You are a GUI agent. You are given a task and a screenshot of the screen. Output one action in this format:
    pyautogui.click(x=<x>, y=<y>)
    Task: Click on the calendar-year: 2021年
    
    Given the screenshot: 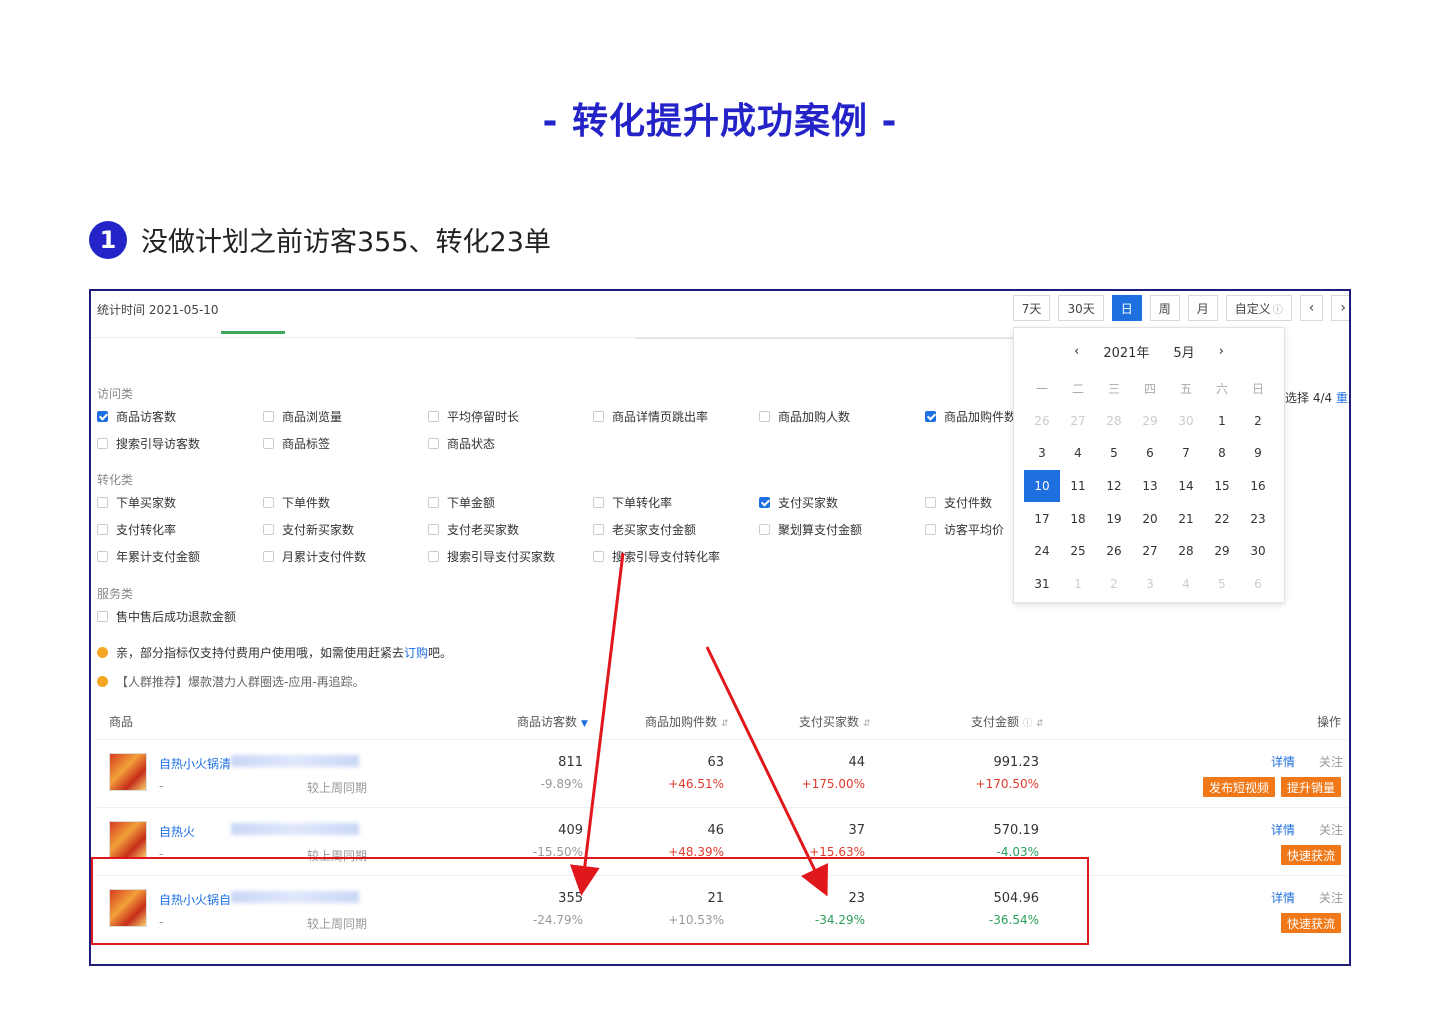 What is the action you would take?
    pyautogui.click(x=1126, y=351)
    